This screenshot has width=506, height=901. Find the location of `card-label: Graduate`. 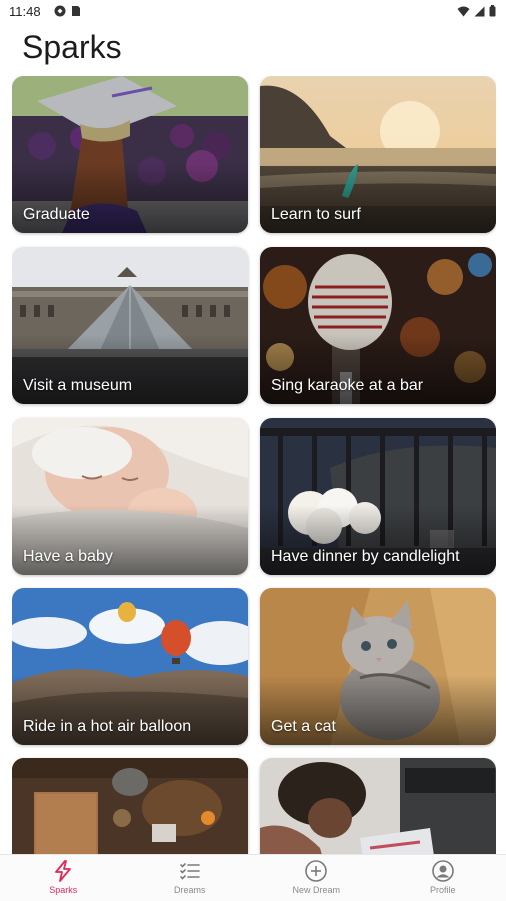

card-label: Graduate is located at coordinates (56, 215).